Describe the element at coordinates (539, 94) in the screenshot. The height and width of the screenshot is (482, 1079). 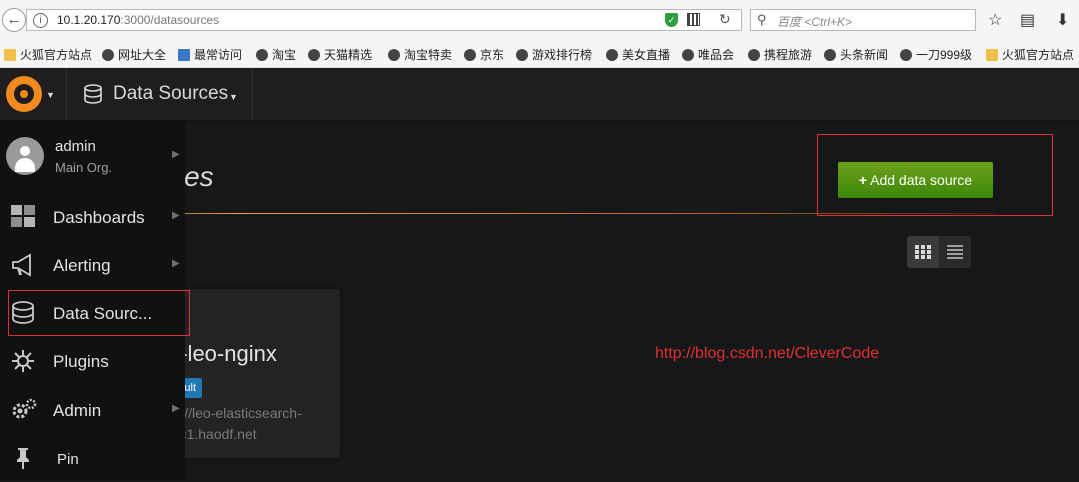
I see `grafana-navbar: ▼ Data Sources ▼` at that location.